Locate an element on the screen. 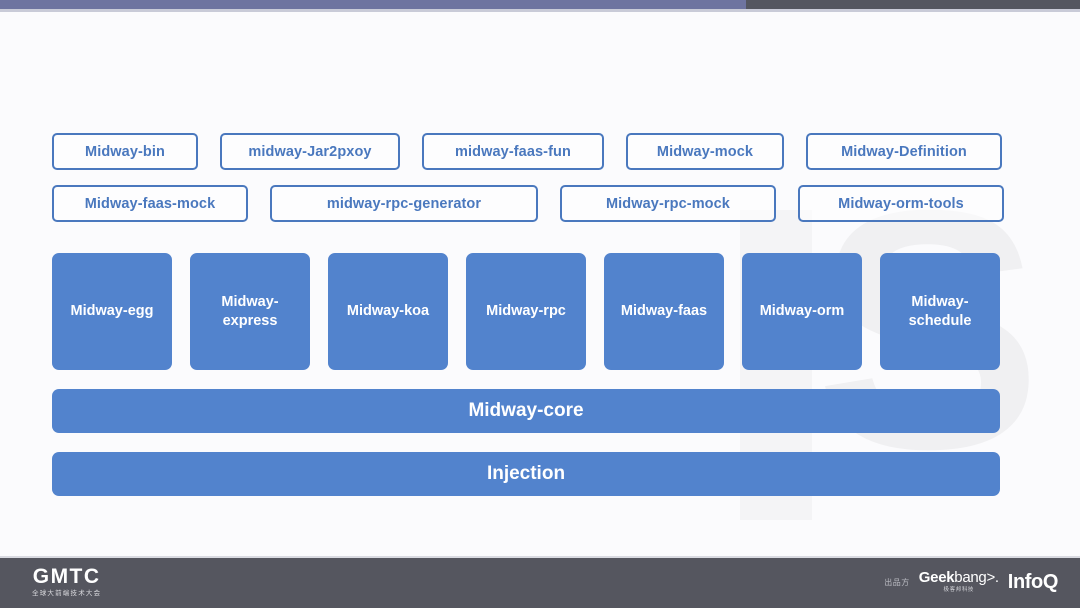 Image resolution: width=1080 pixels, height=608 pixels. module-box-midway-egg: Midway-egg is located at coordinates (112, 311).